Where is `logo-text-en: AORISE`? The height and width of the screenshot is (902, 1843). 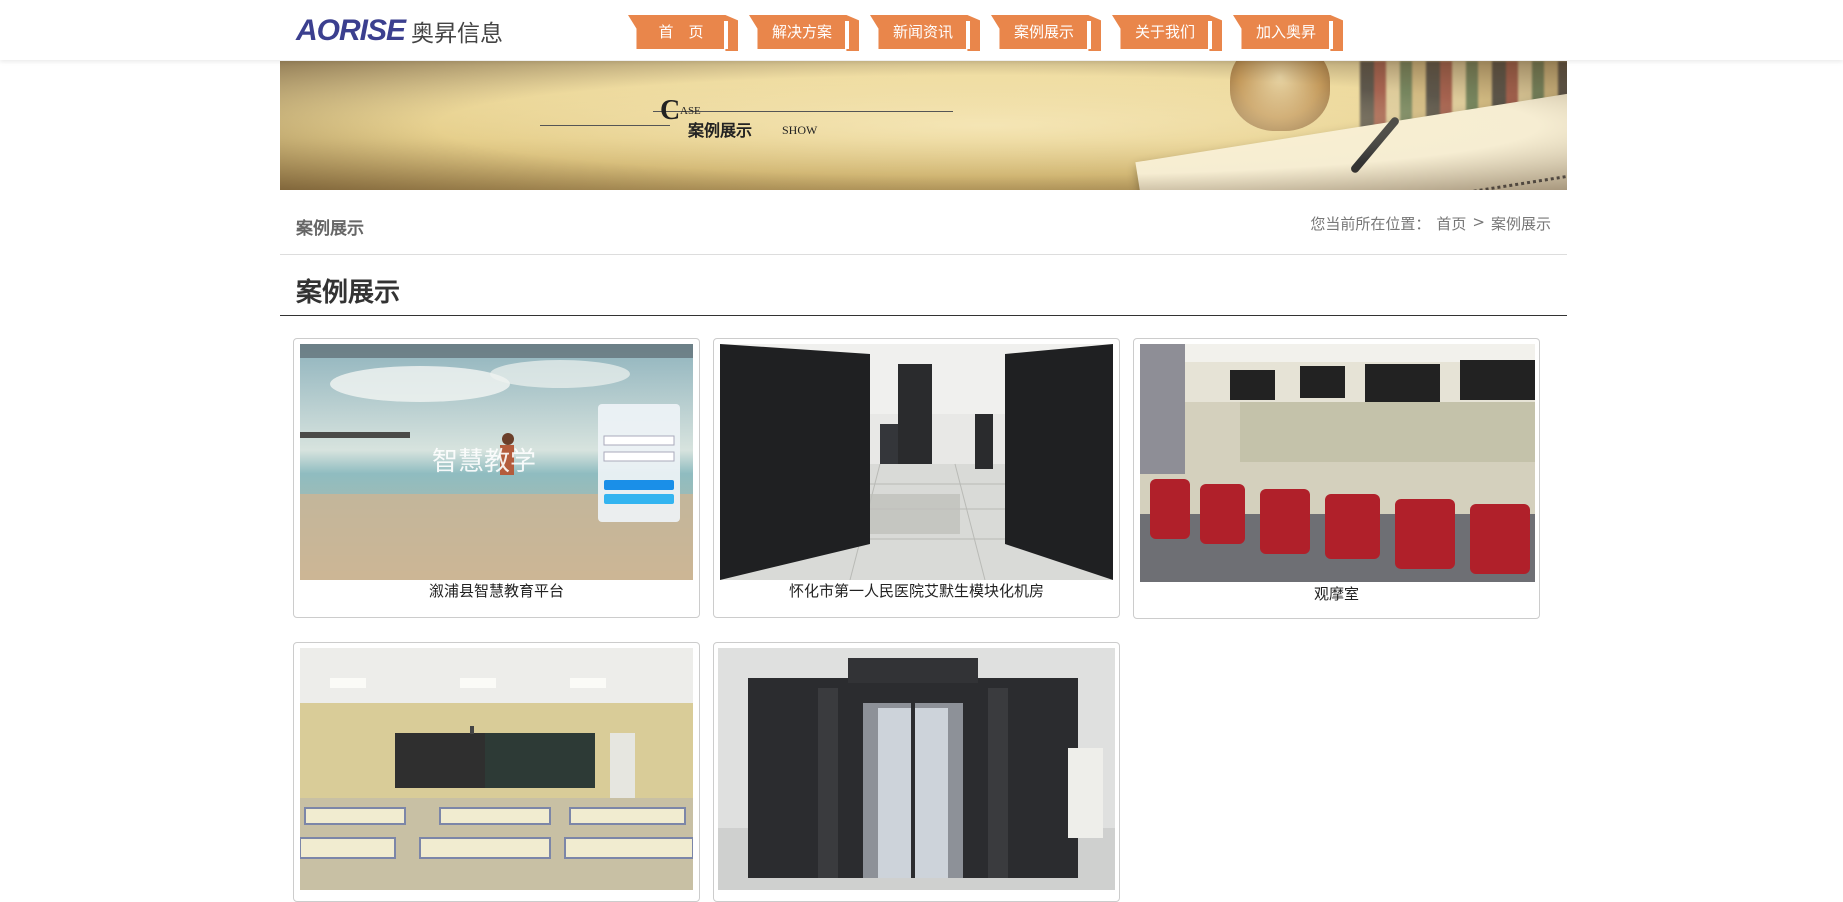 logo-text-en: AORISE is located at coordinates (351, 30).